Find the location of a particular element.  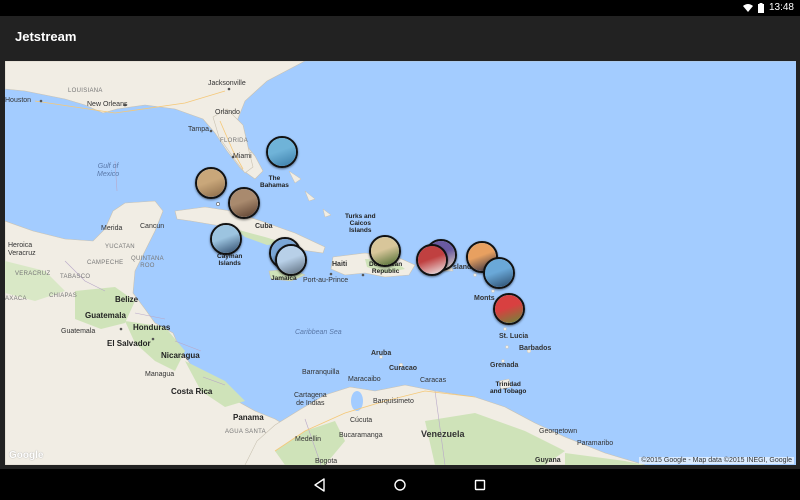

label-caracas: Caracas is located at coordinates (433, 380).